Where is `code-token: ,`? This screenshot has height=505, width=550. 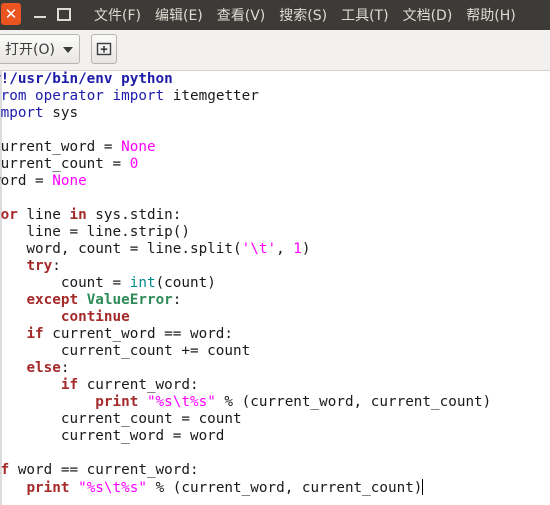
code-token: , is located at coordinates (285, 249).